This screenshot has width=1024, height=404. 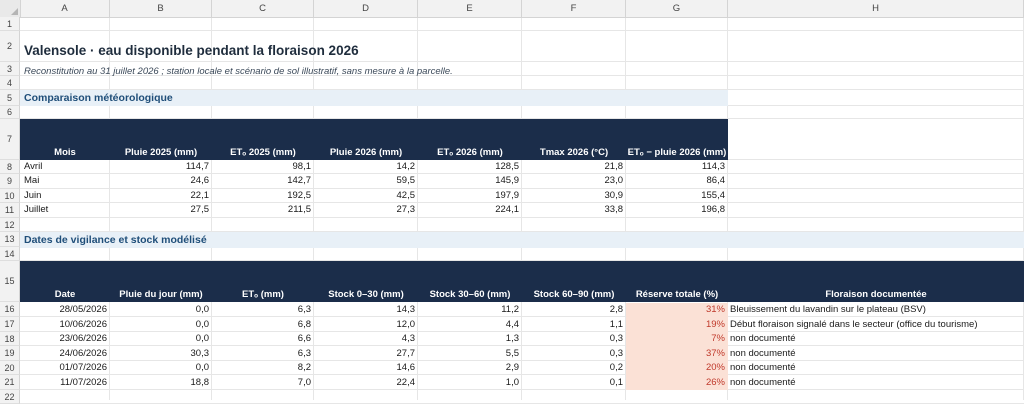 What do you see at coordinates (10, 83) in the screenshot?
I see `row-header-4: 4` at bounding box center [10, 83].